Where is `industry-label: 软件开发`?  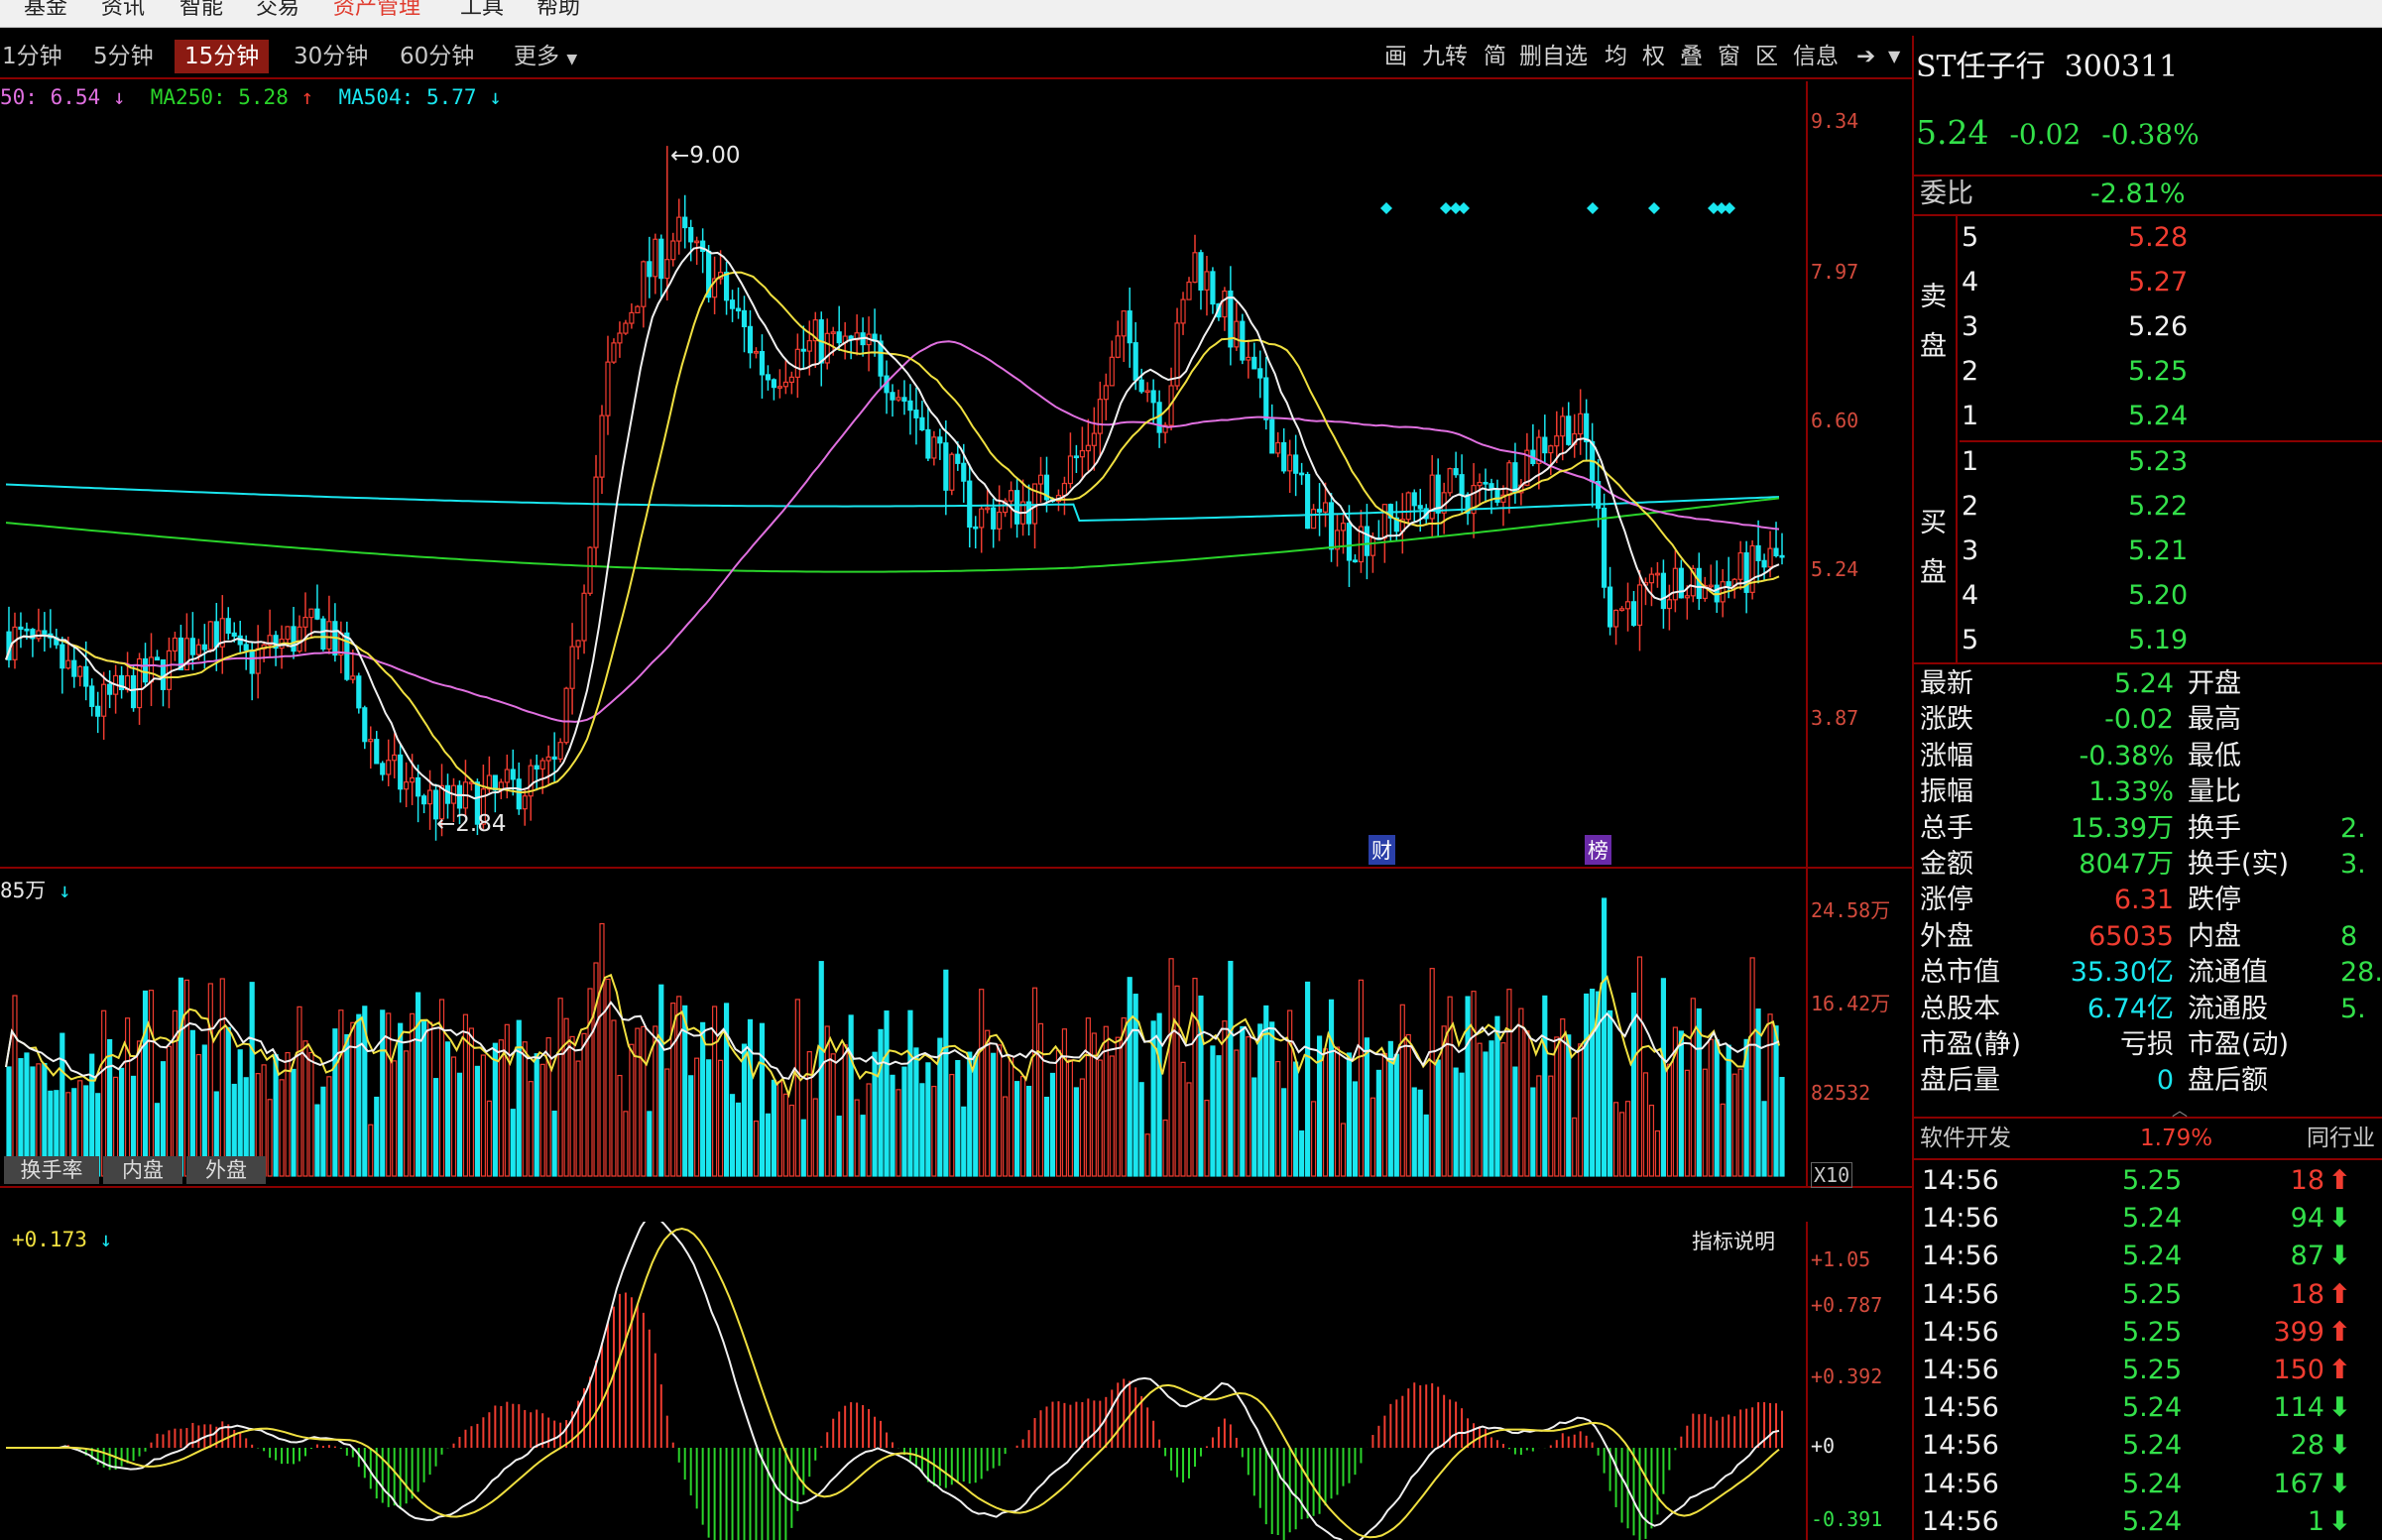 industry-label: 软件开发 is located at coordinates (1965, 1138).